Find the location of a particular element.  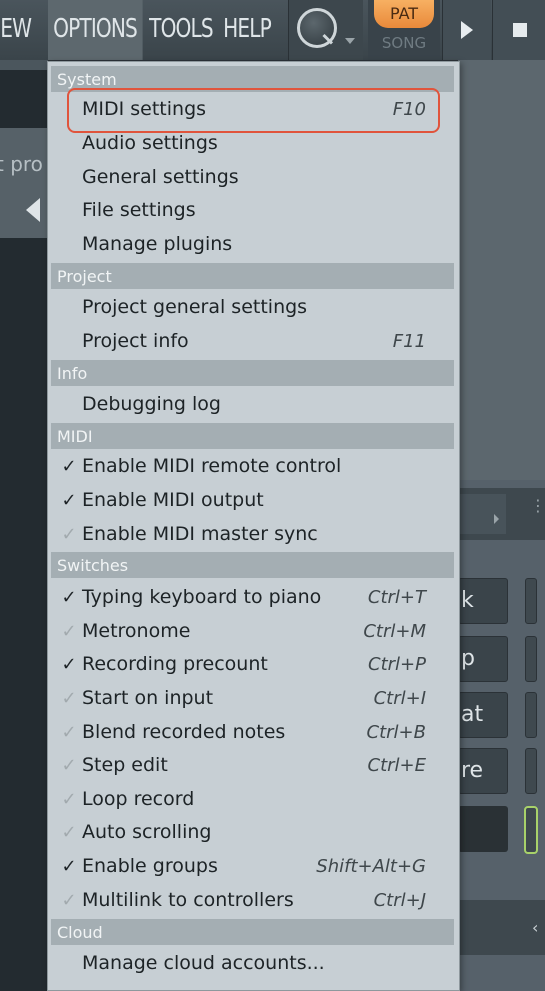

menu-item-multilink-to-controllers: ✓ Multilink to controllers Ctrl+J is located at coordinates (252, 900).